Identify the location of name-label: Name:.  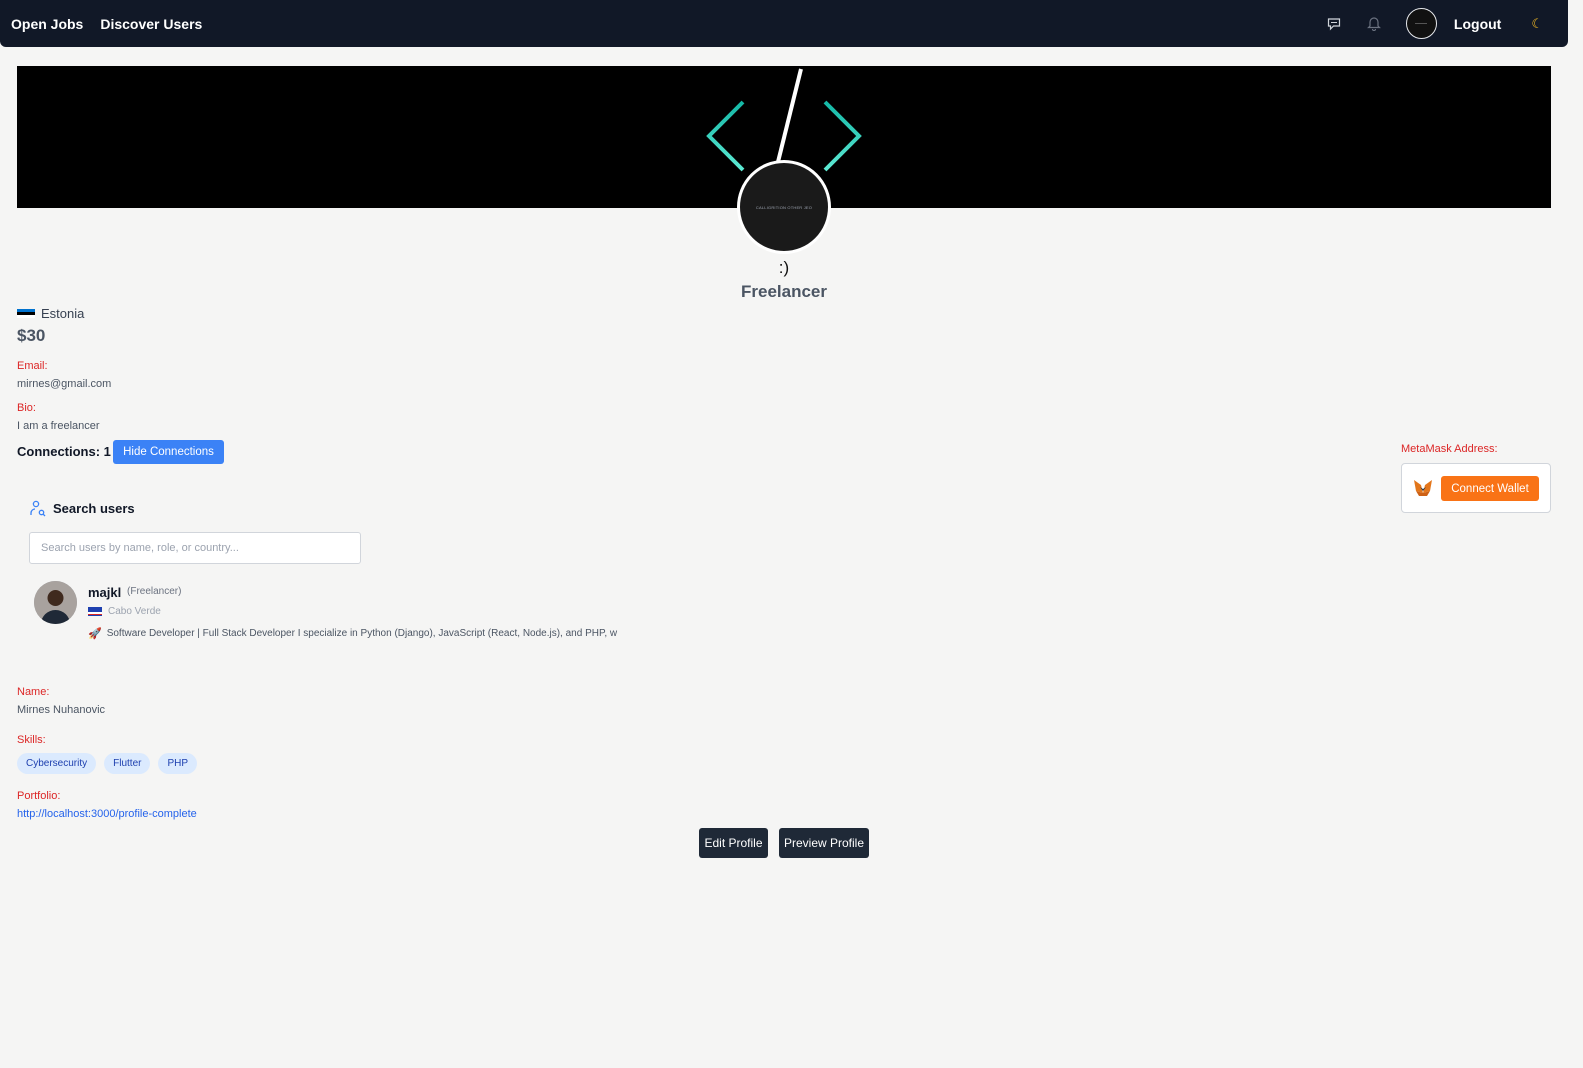
(33, 692).